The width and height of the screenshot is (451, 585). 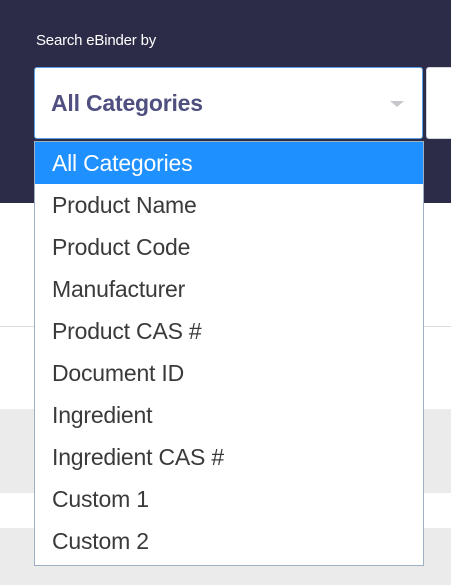 What do you see at coordinates (229, 331) in the screenshot?
I see `option-product-cas: Product CAS #` at bounding box center [229, 331].